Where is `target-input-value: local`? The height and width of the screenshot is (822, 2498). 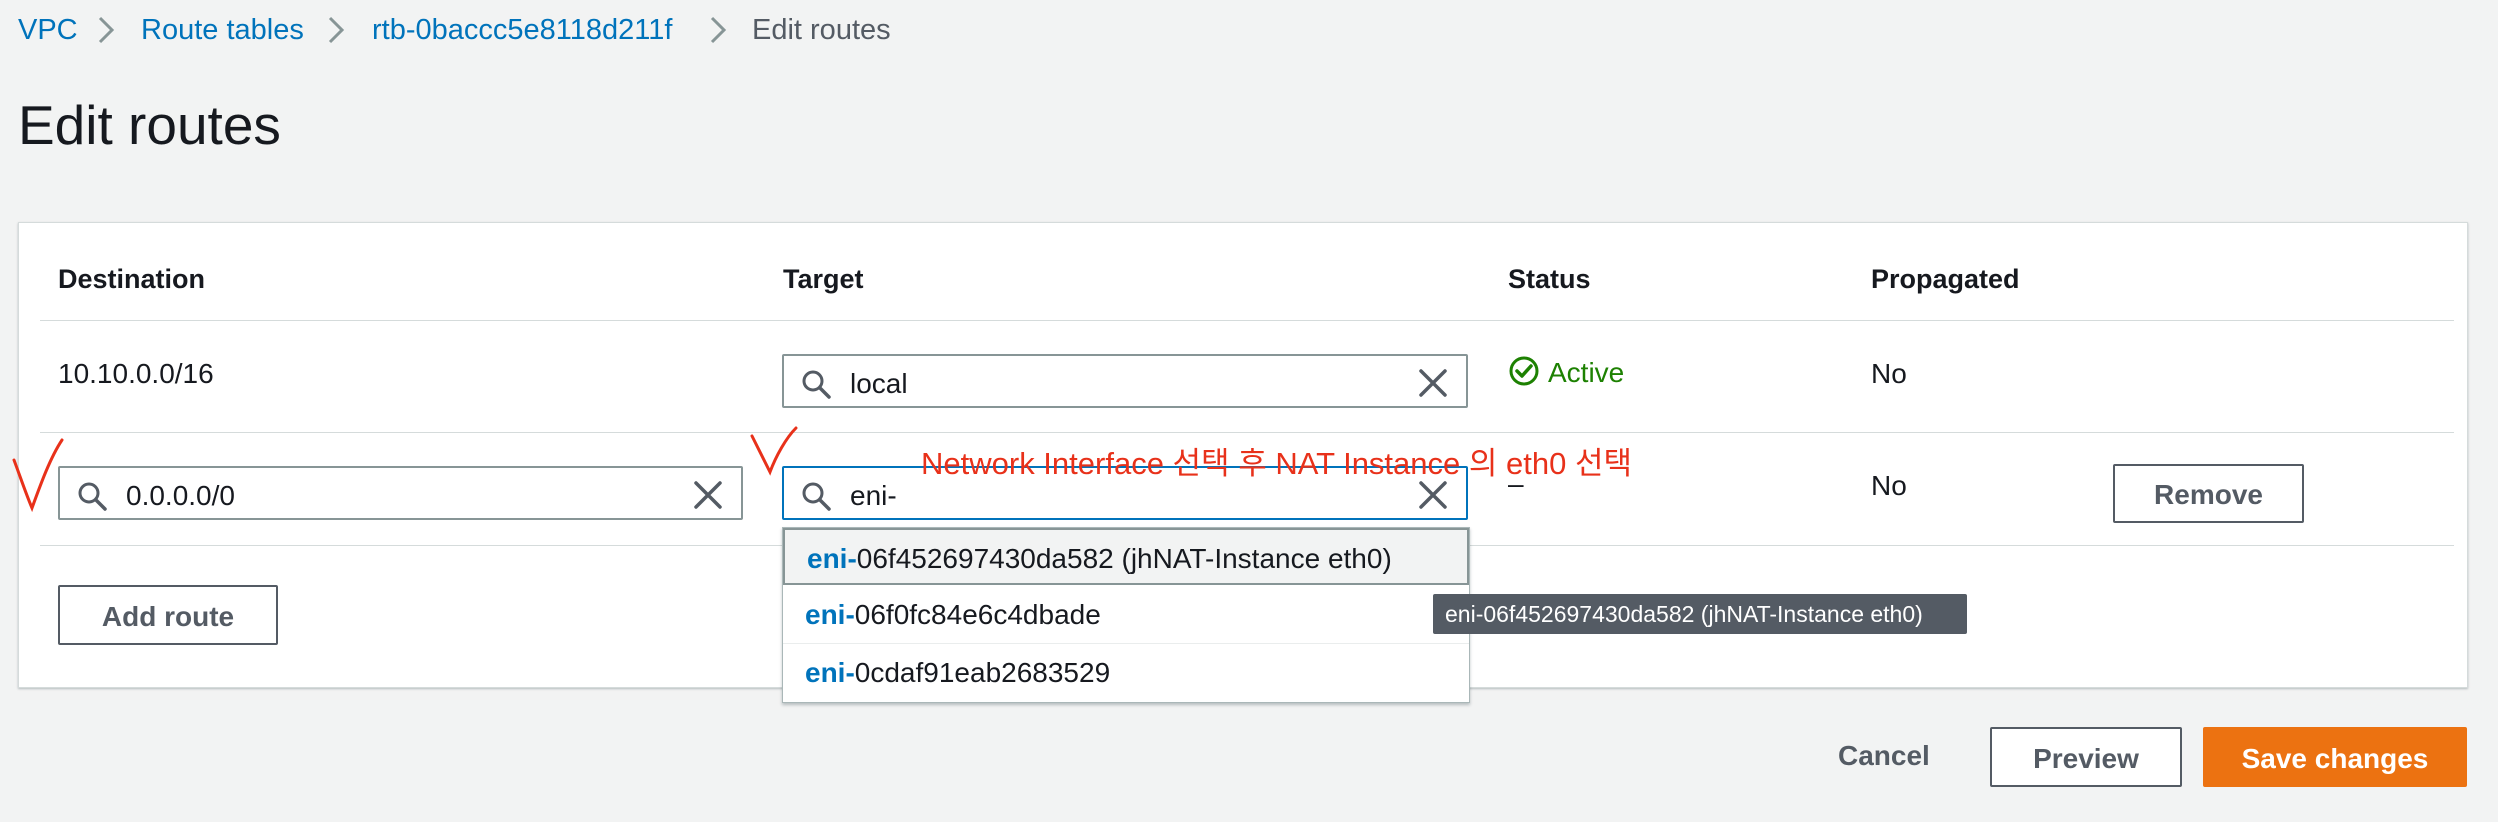
target-input-value: local is located at coordinates (879, 383).